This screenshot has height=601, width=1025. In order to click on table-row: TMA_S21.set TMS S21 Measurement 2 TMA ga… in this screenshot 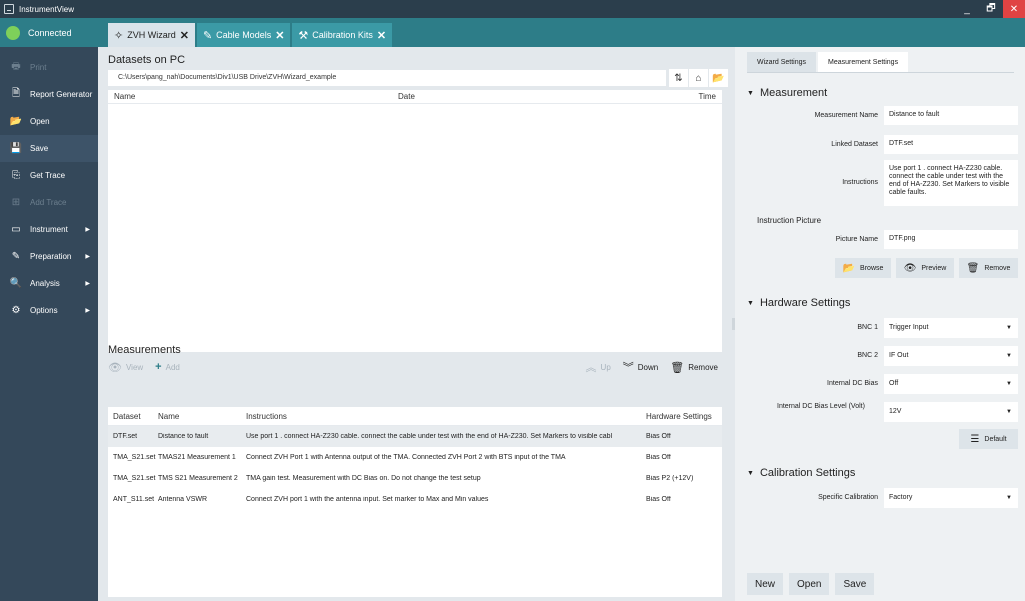, I will do `click(415, 478)`.